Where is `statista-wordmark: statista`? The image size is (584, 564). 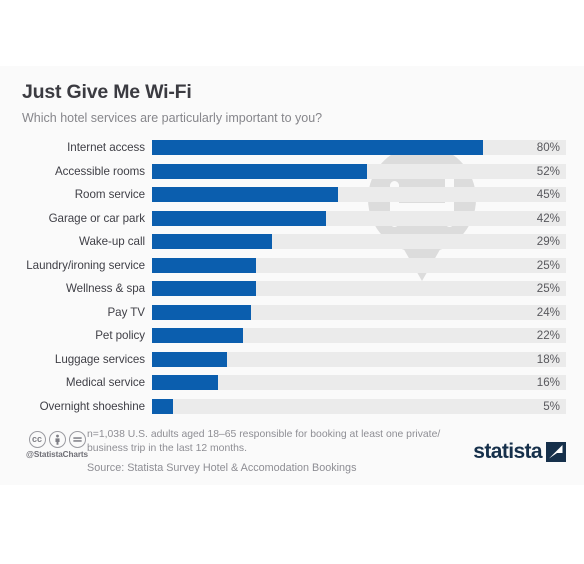 statista-wordmark: statista is located at coordinates (507, 451).